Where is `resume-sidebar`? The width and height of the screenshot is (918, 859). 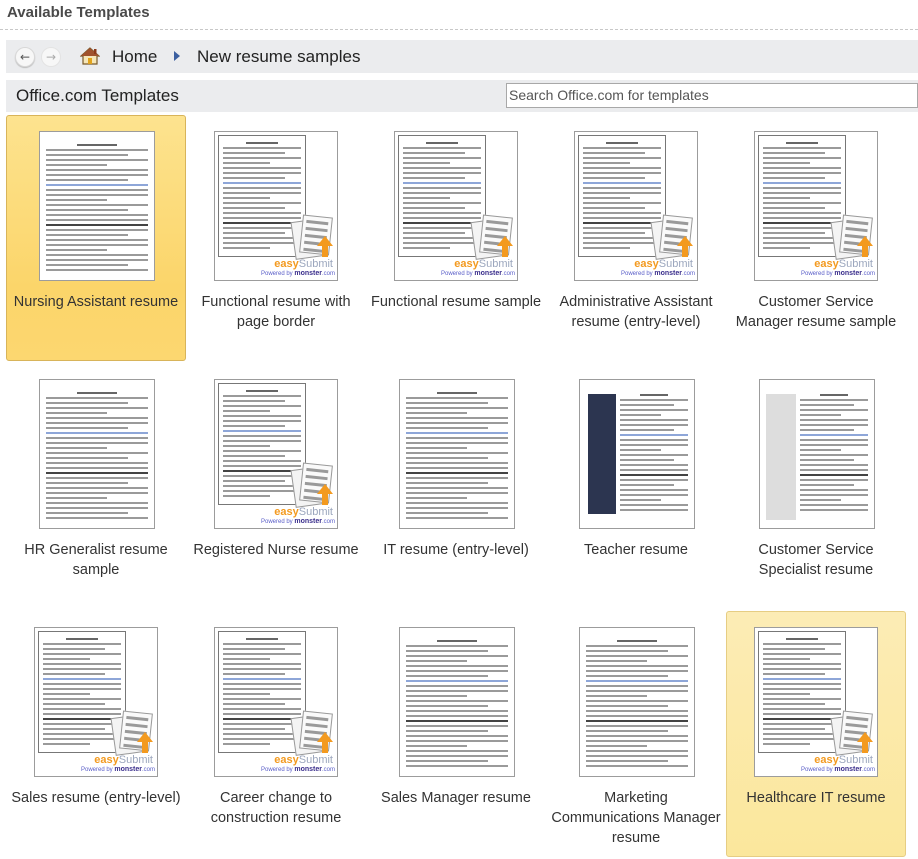
resume-sidebar is located at coordinates (781, 457).